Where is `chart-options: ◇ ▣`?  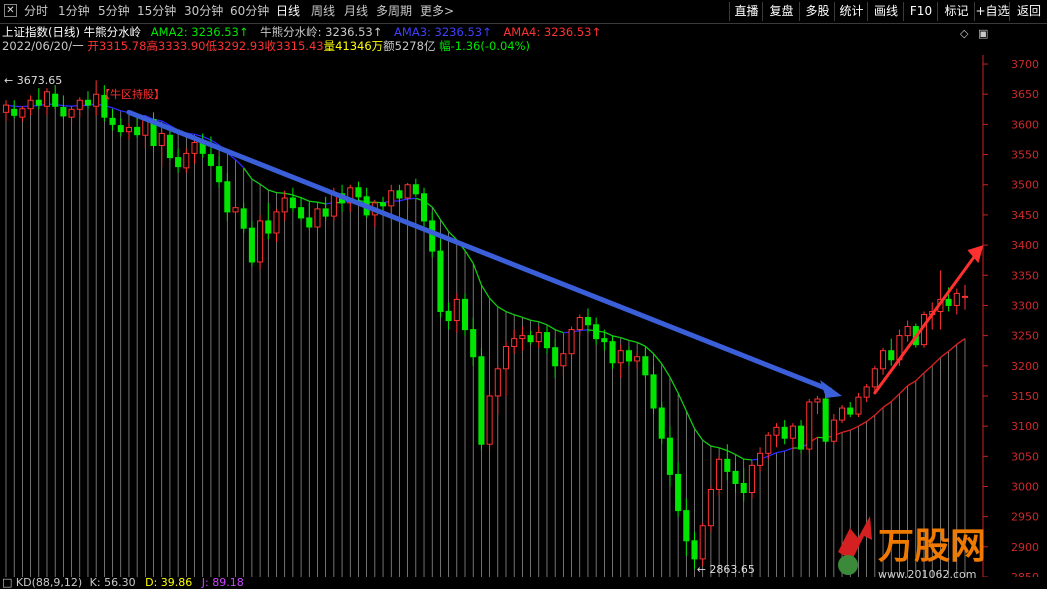 chart-options: ◇ ▣ is located at coordinates (974, 33).